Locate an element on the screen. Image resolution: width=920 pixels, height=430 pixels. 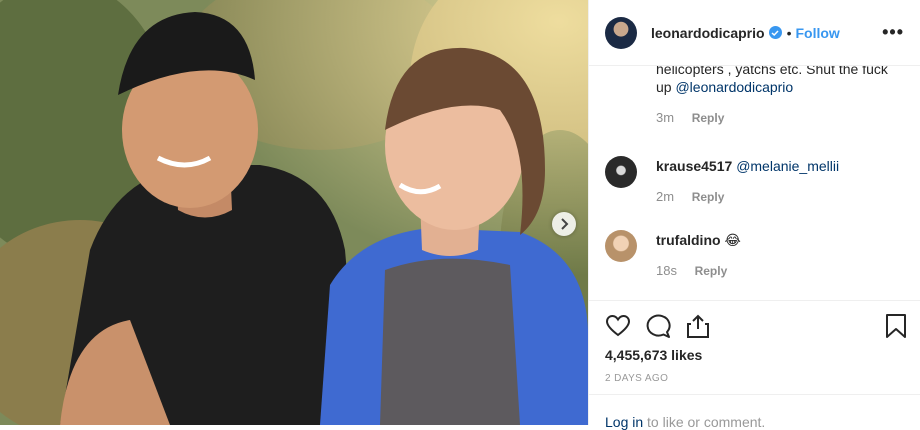
comment-icon is located at coordinates (658, 326).